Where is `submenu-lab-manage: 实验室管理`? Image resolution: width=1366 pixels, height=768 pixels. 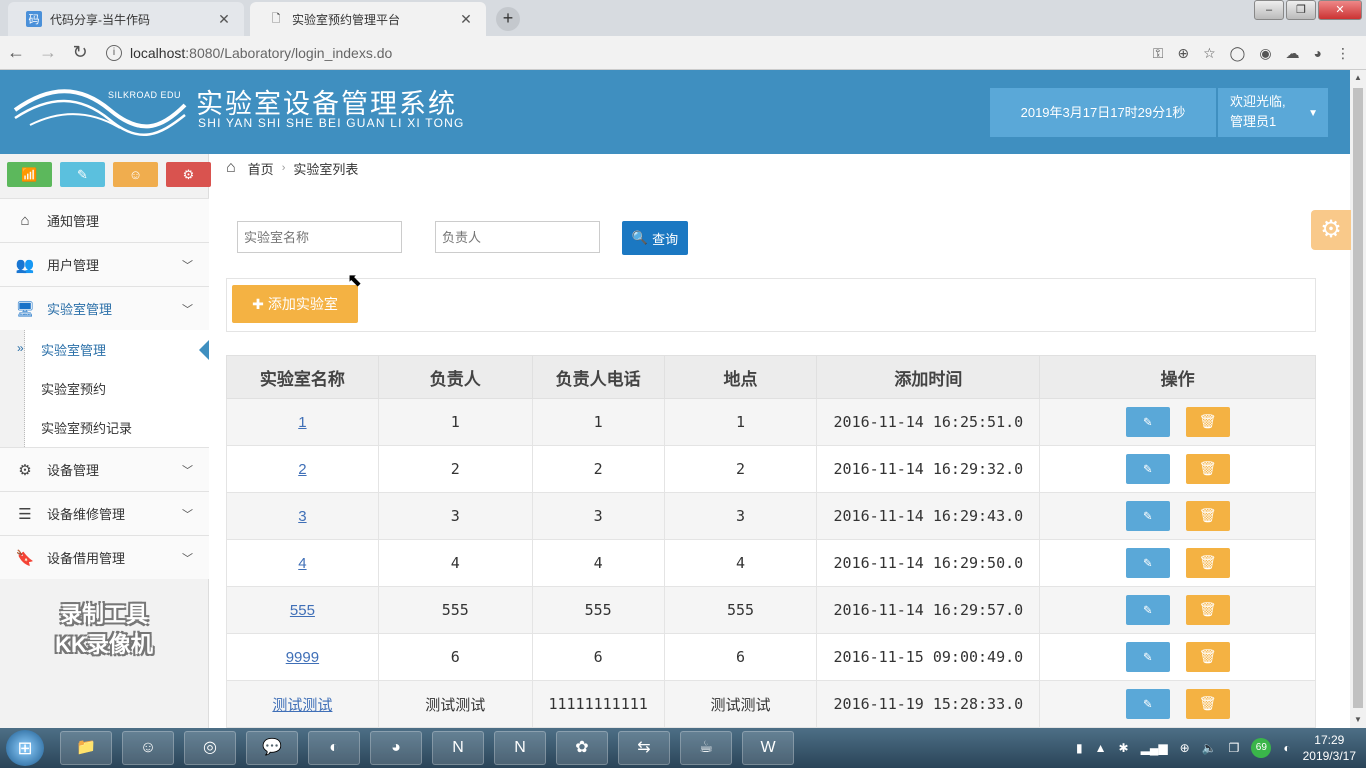
submenu-lab-manage: 实验室管理 is located at coordinates (113, 349).